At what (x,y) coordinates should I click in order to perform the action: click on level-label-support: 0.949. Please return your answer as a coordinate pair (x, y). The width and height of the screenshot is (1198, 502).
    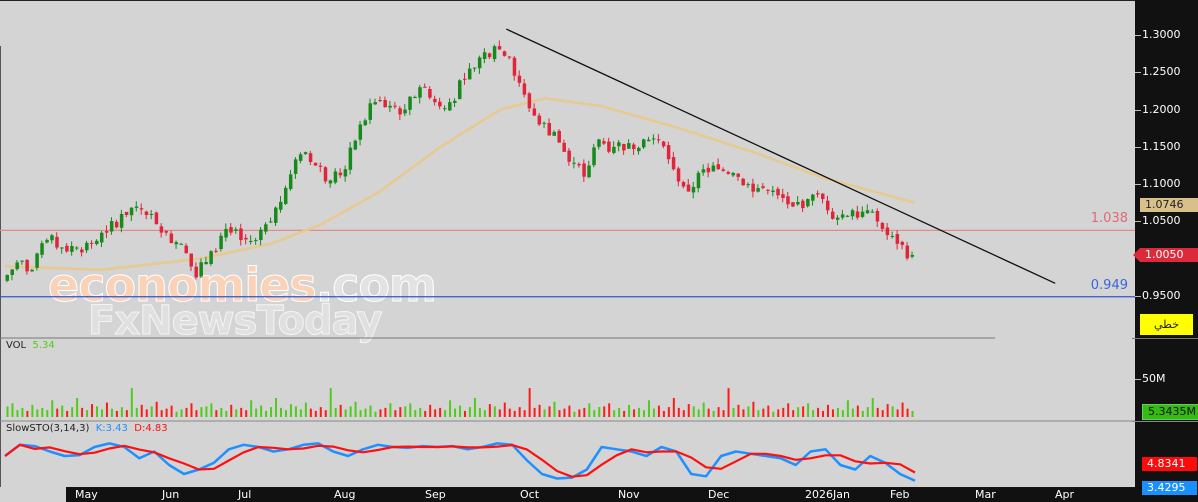
    Looking at the image, I should click on (1109, 285).